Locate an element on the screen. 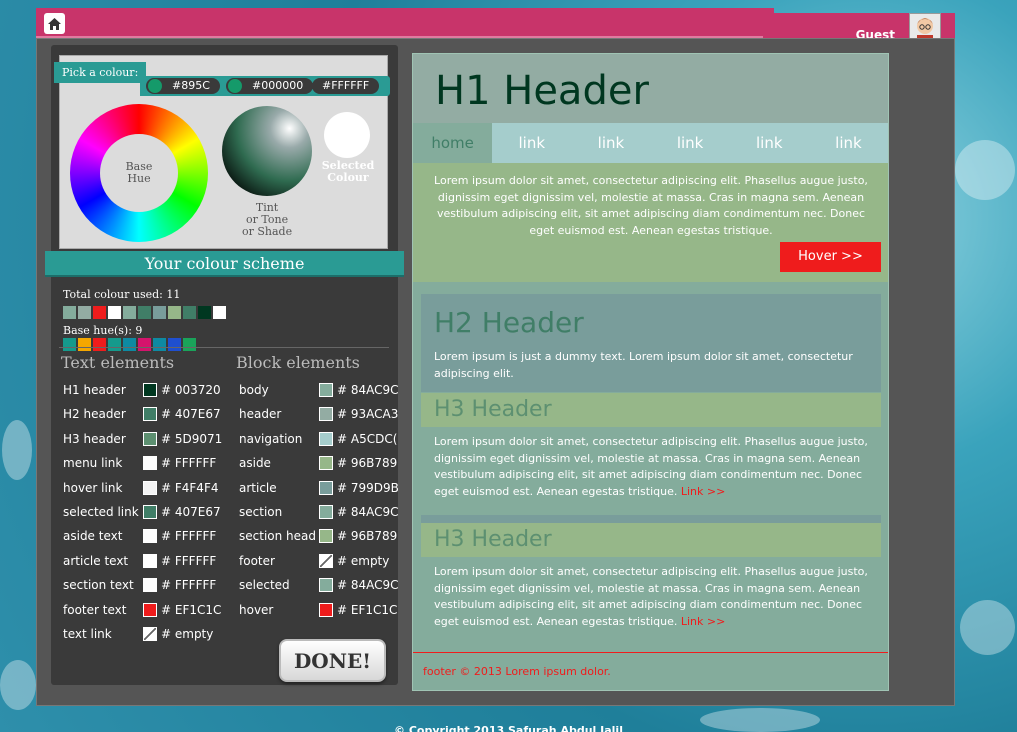 The height and width of the screenshot is (732, 1017). block-element-name: aside is located at coordinates (255, 463).